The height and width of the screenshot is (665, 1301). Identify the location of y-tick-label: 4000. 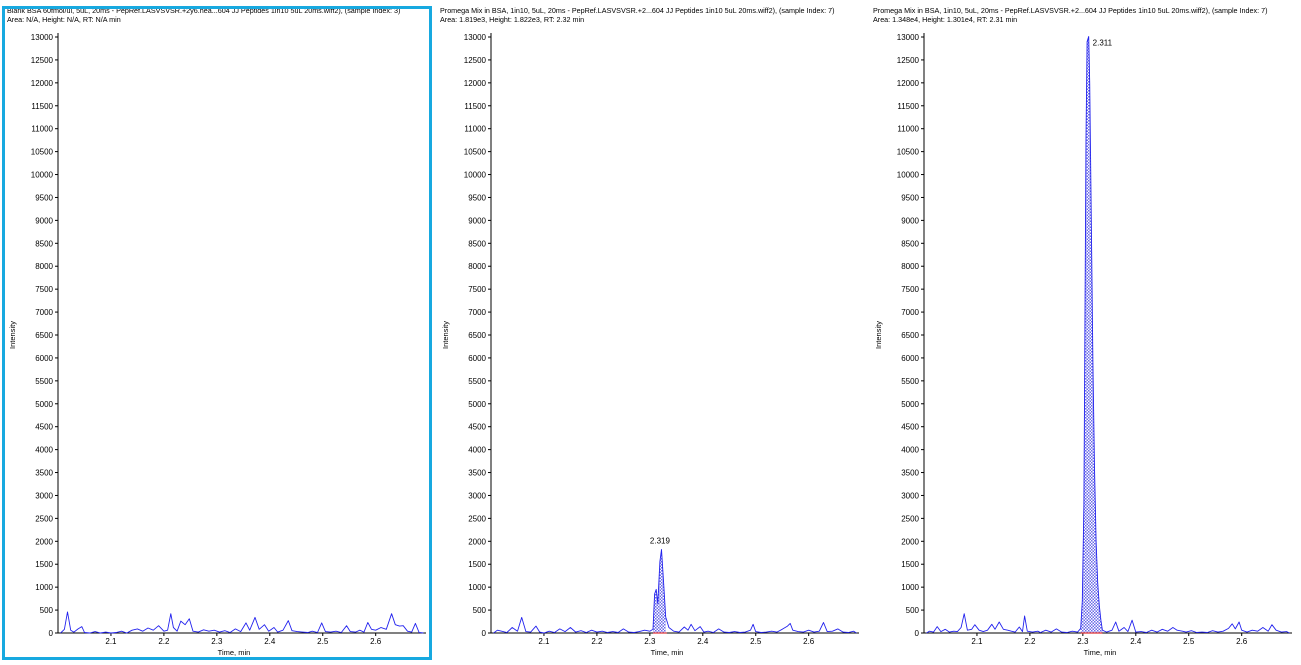
(477, 450).